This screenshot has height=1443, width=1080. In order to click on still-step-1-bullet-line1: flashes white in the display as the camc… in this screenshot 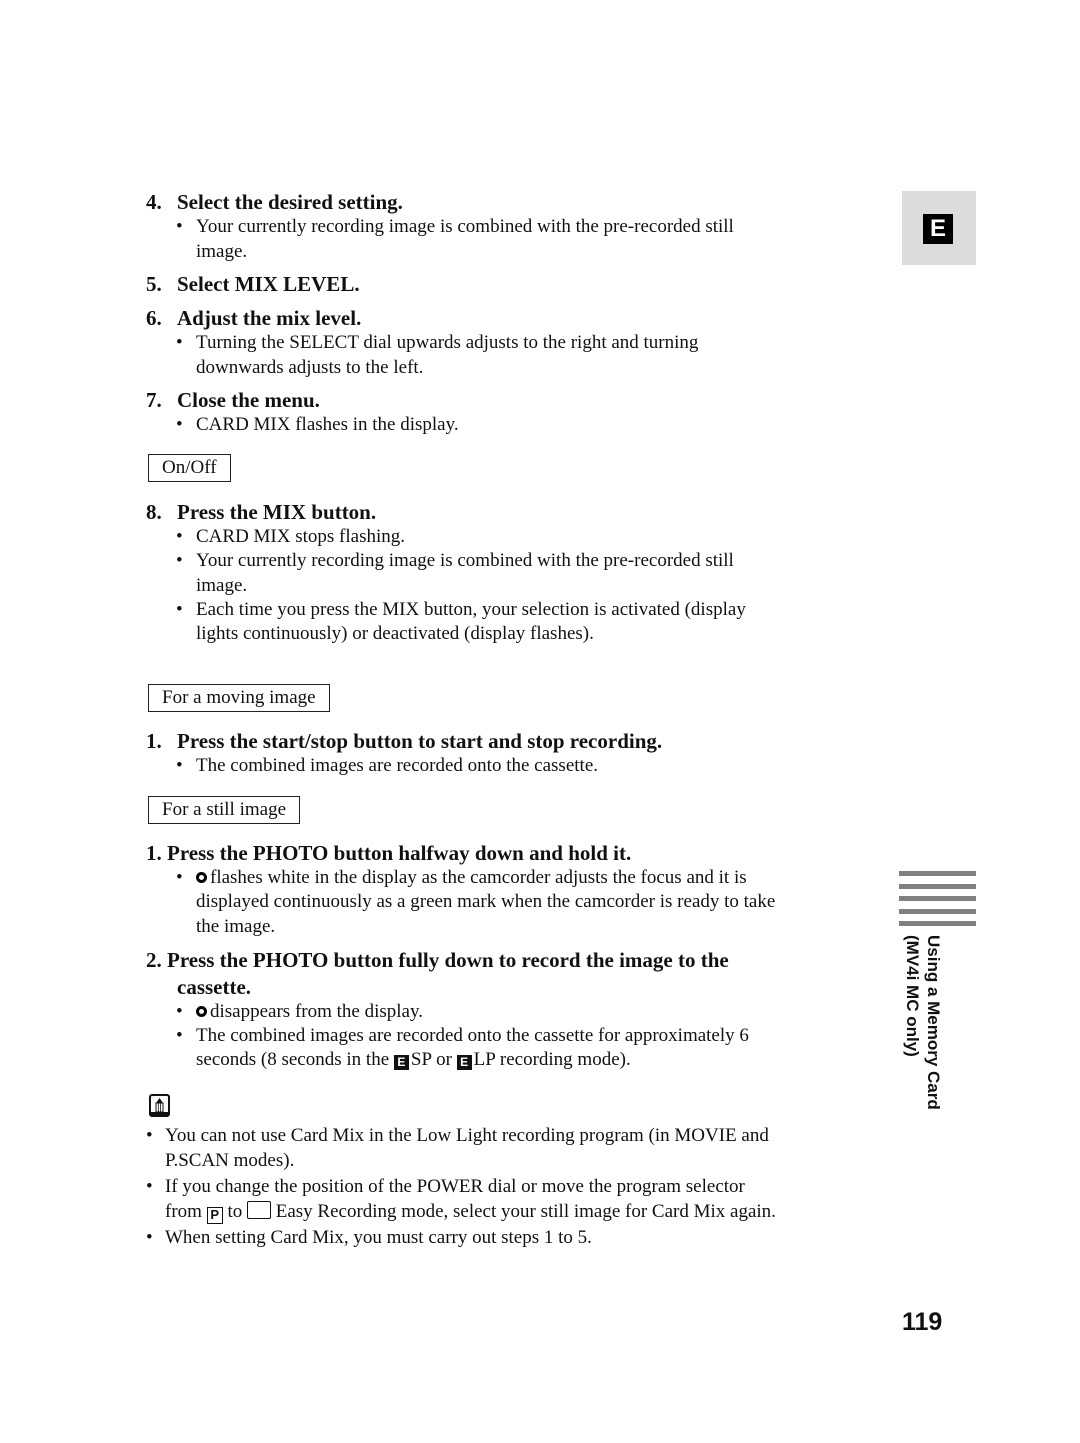, I will do `click(471, 878)`.